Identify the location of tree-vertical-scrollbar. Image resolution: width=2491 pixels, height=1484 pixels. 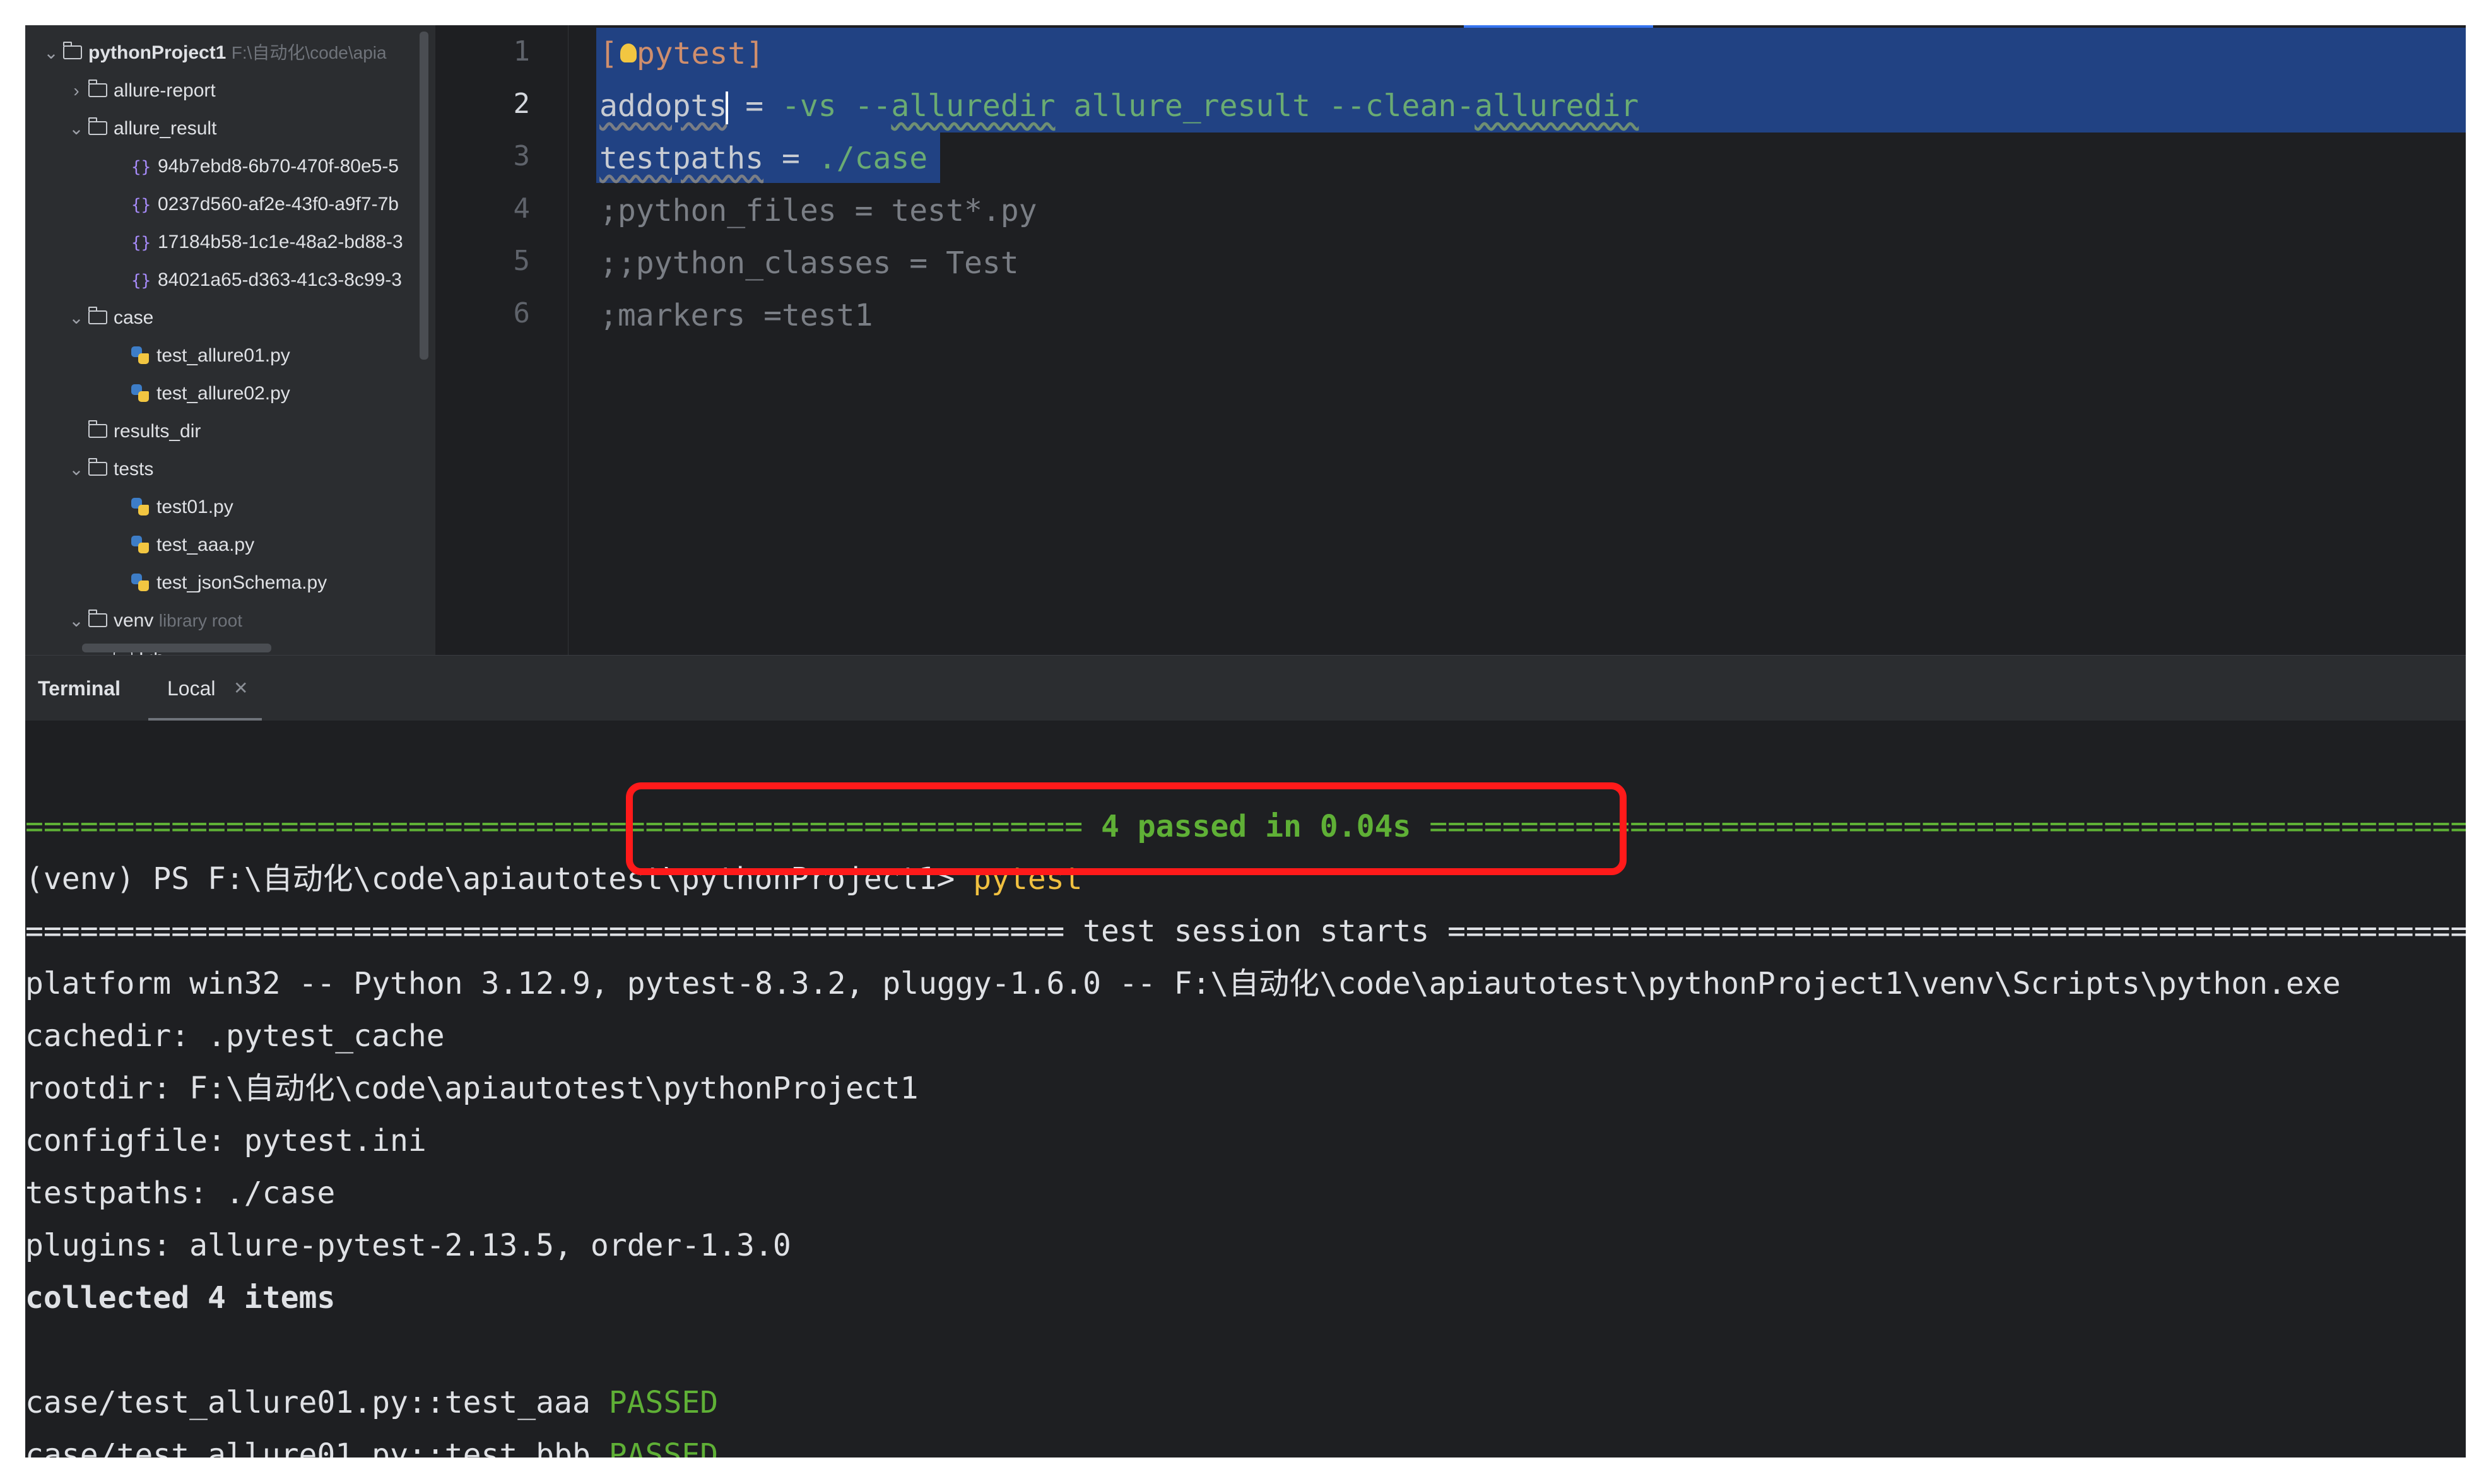
(424, 196).